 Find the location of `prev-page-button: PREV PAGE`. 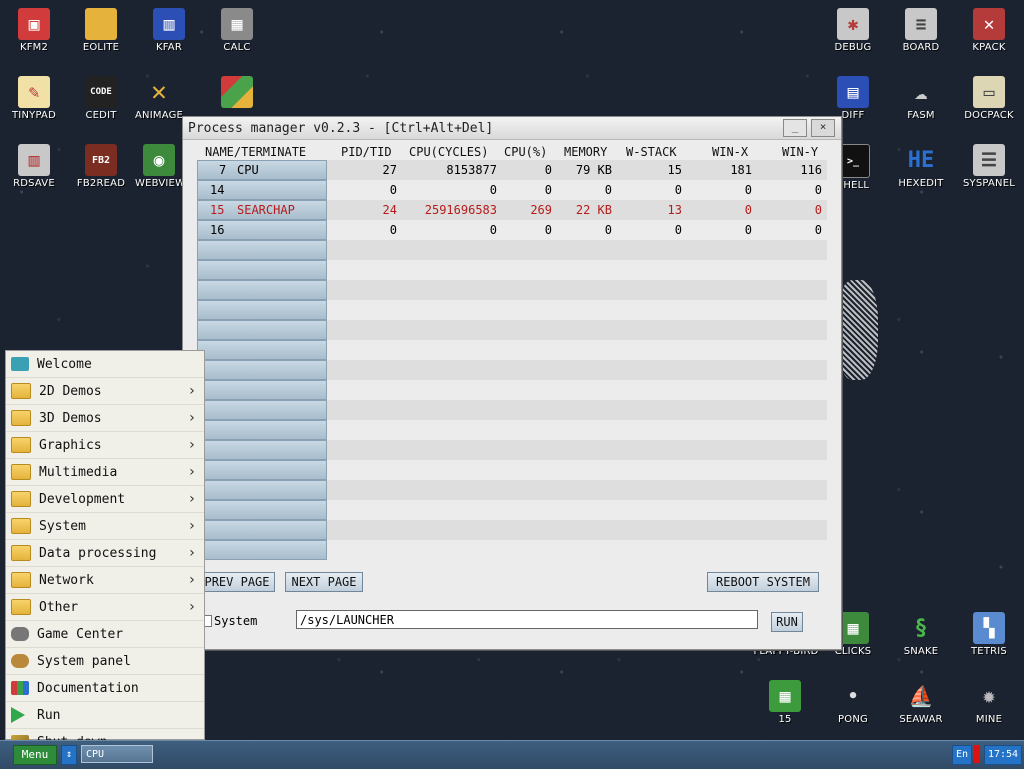

prev-page-button: PREV PAGE is located at coordinates (237, 582).